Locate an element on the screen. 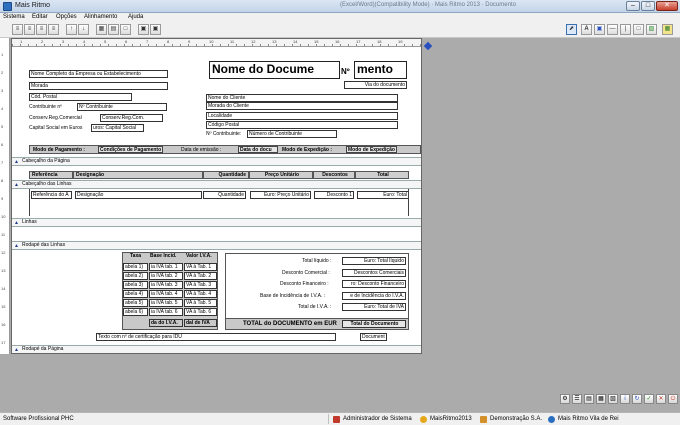  tools-icon: ⚙ is located at coordinates (565, 399).